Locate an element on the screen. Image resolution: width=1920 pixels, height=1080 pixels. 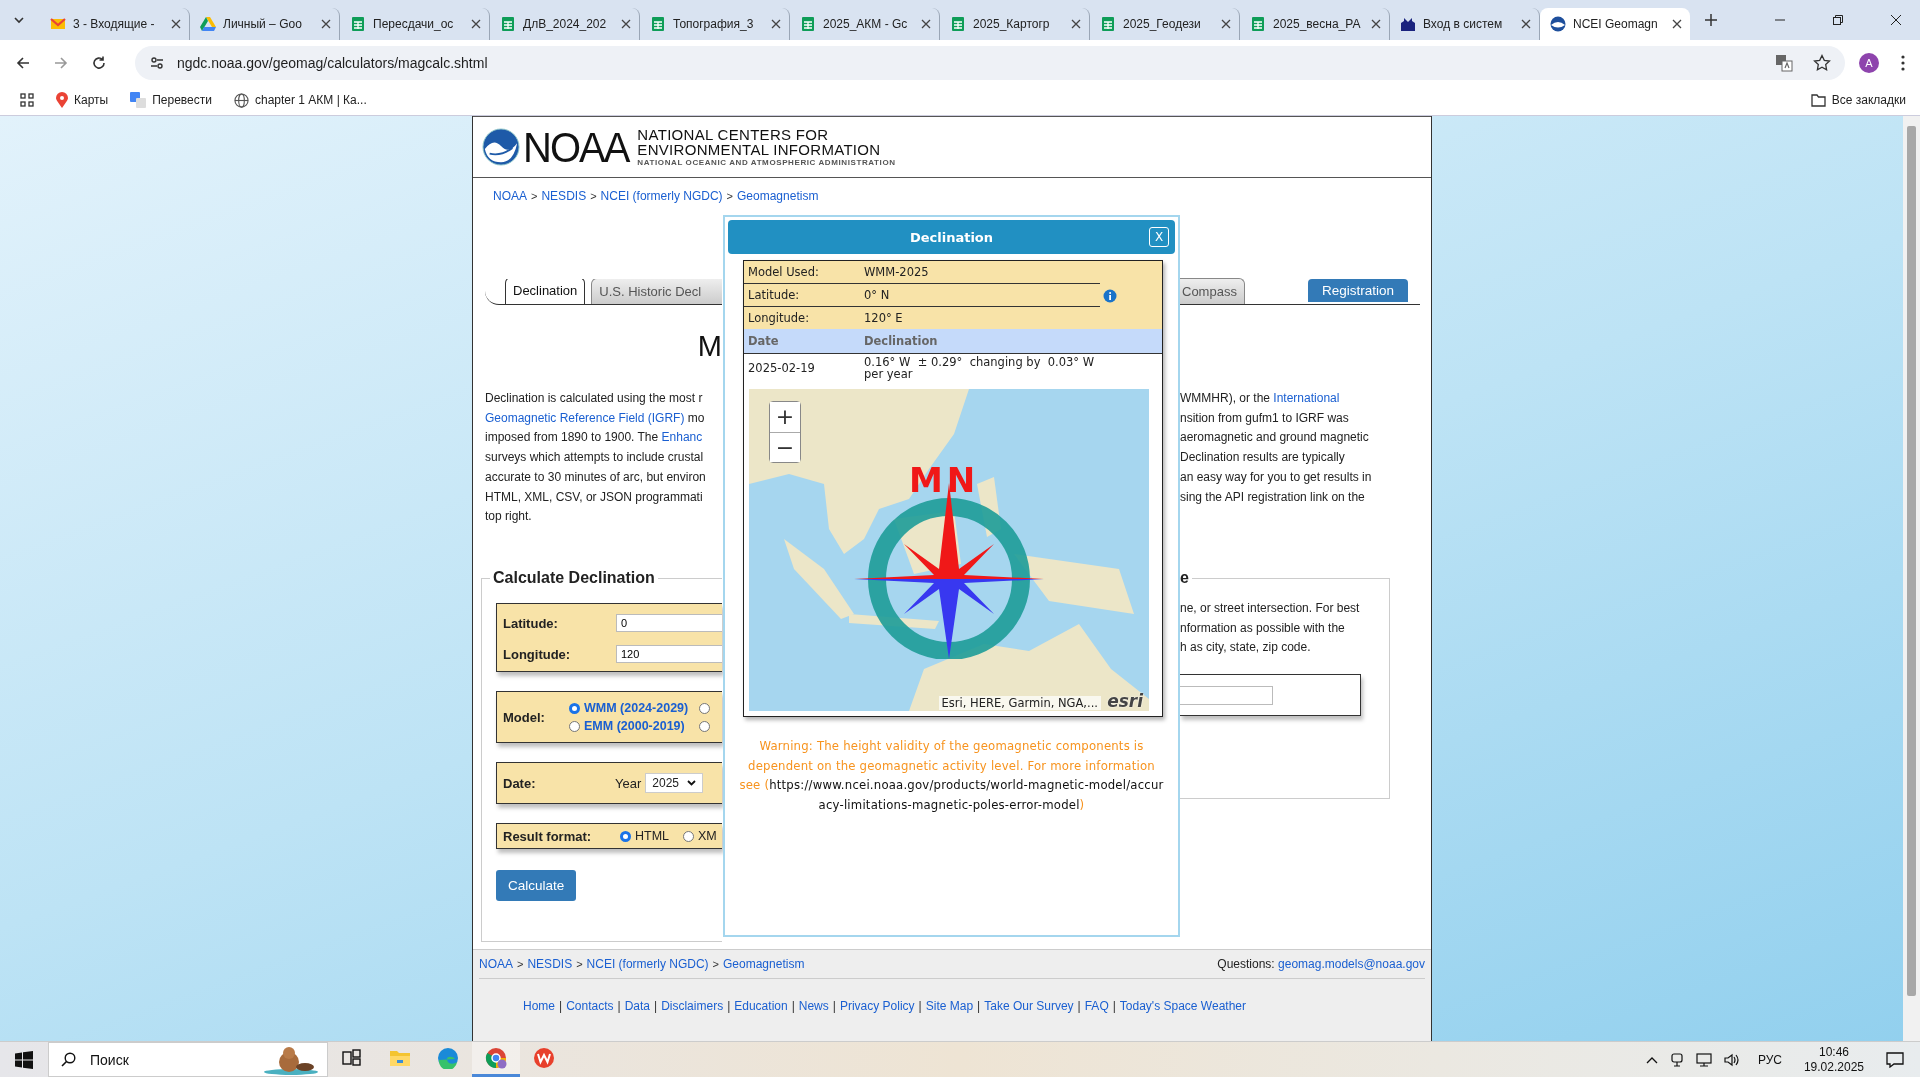
email-link: geomag.models@noaa.gov is located at coordinates (1351, 964).